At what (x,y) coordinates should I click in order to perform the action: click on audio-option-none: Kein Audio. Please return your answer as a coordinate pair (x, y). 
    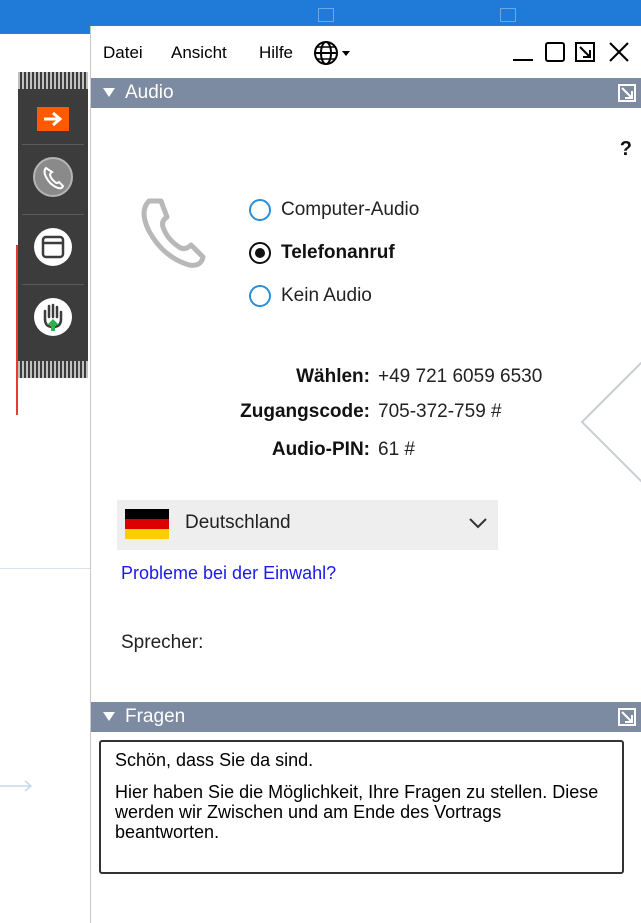
    Looking at the image, I should click on (310, 296).